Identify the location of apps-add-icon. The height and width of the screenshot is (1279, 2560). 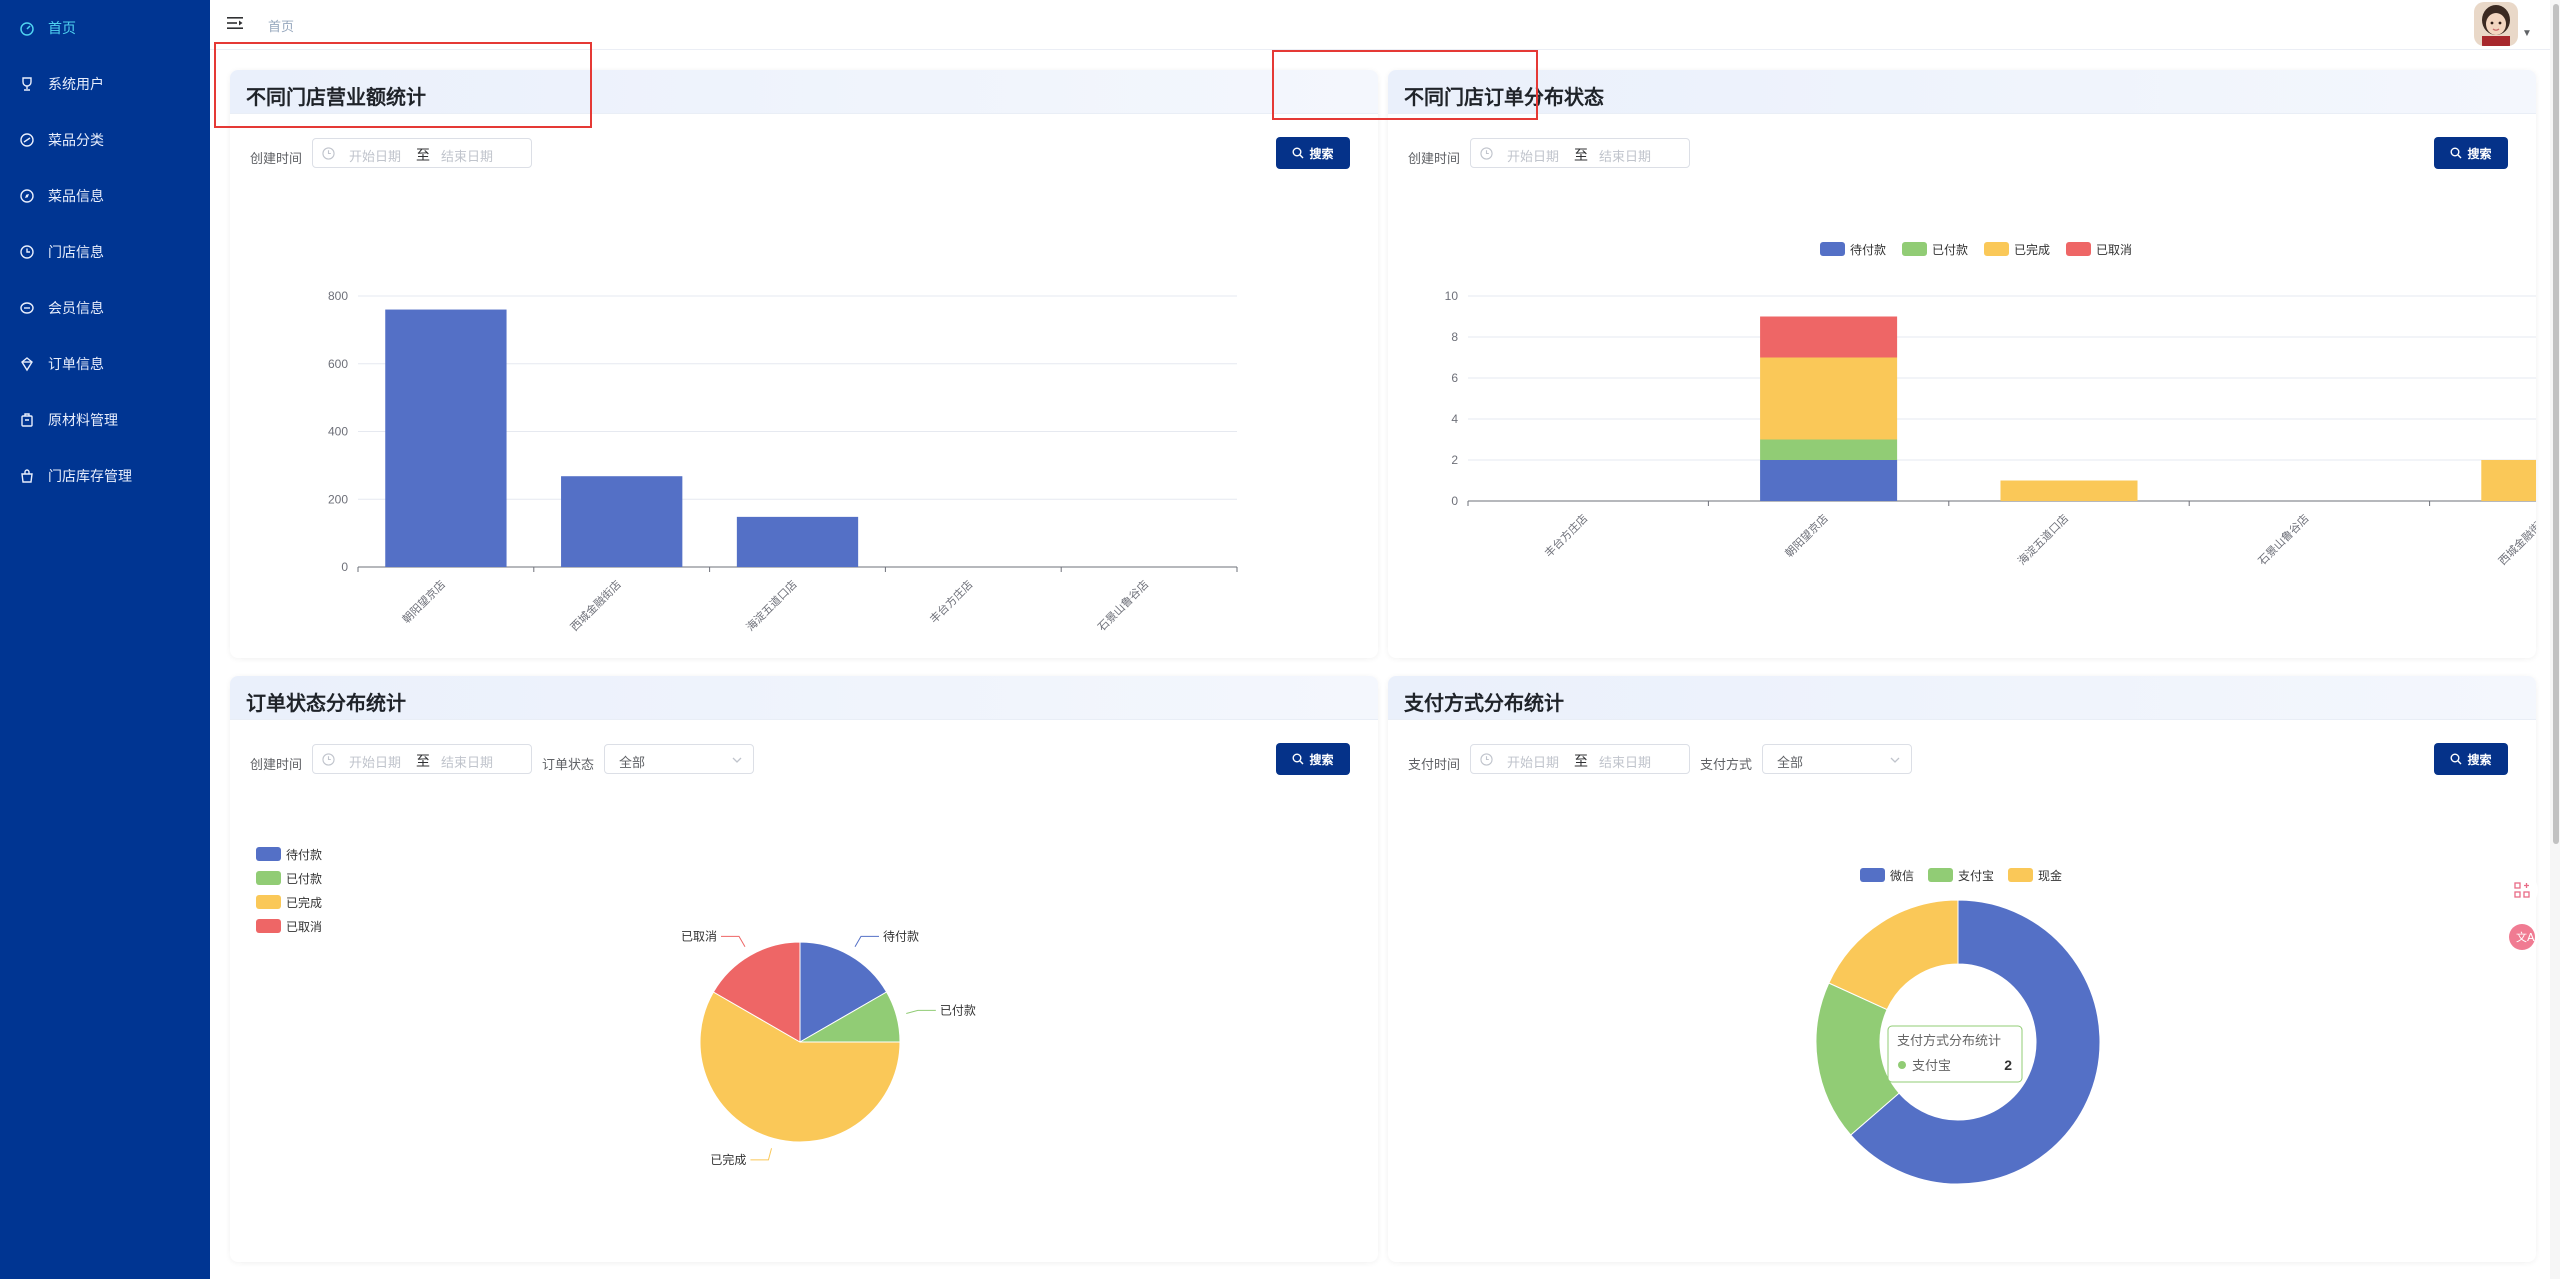
(2522, 890).